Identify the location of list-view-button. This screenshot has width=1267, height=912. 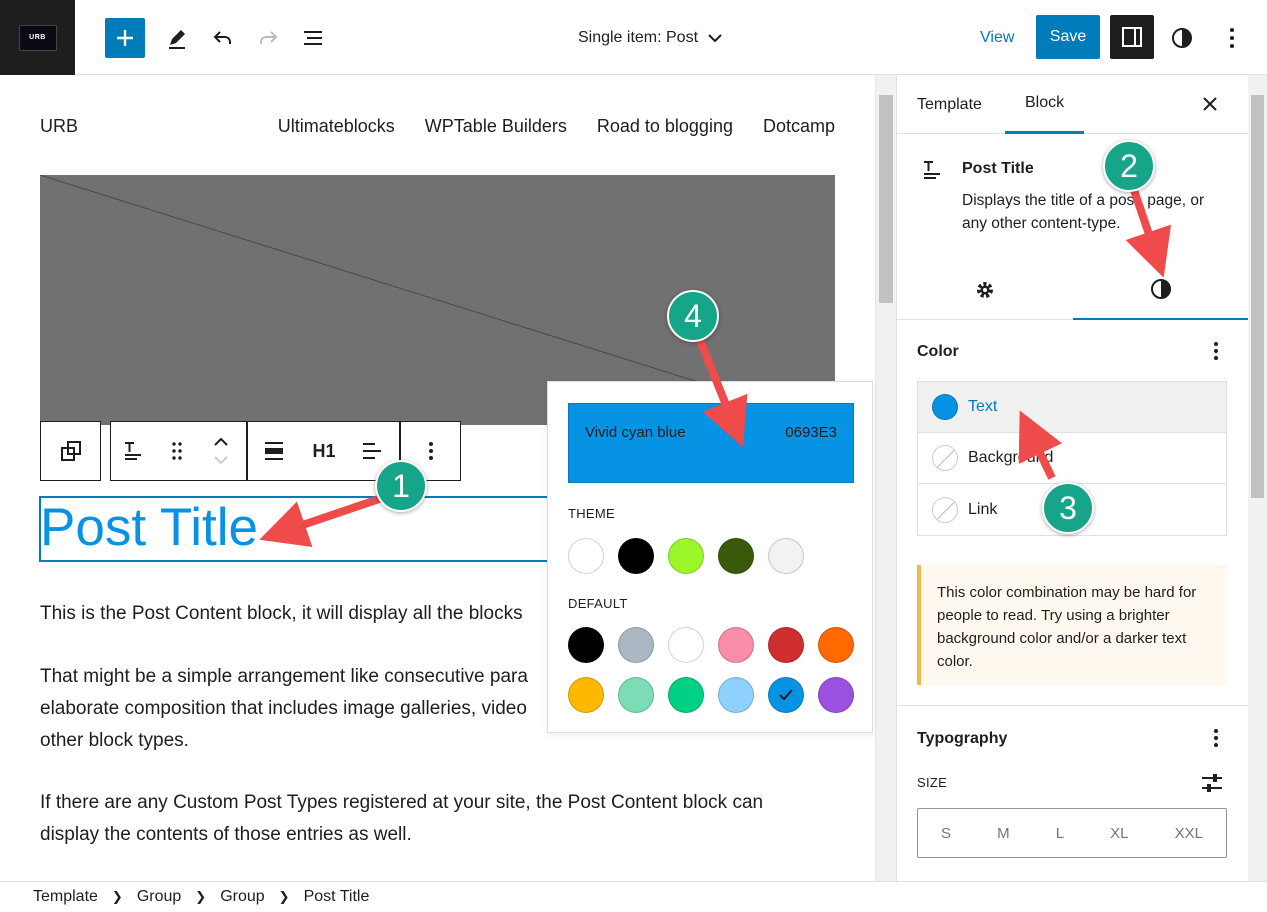
(313, 38).